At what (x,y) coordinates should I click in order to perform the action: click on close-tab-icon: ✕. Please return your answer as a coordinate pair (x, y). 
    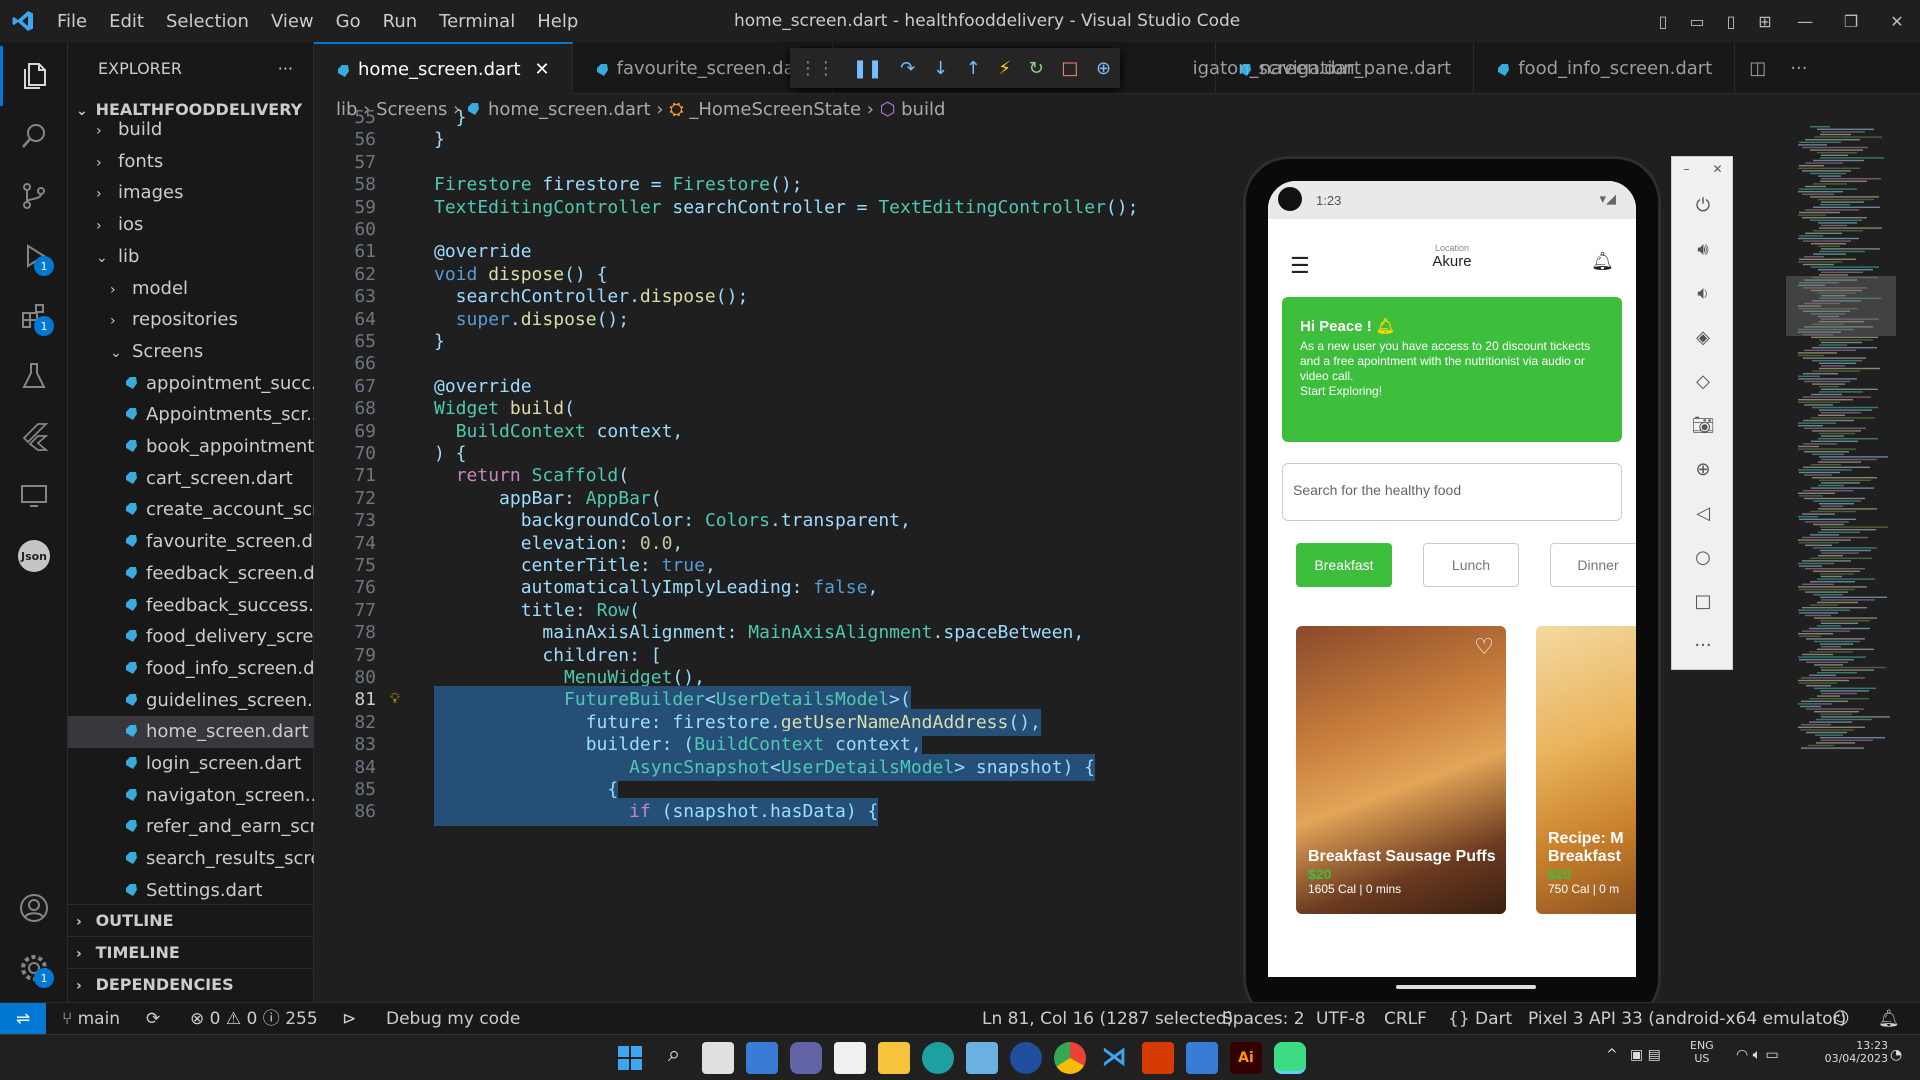
    Looking at the image, I should click on (542, 69).